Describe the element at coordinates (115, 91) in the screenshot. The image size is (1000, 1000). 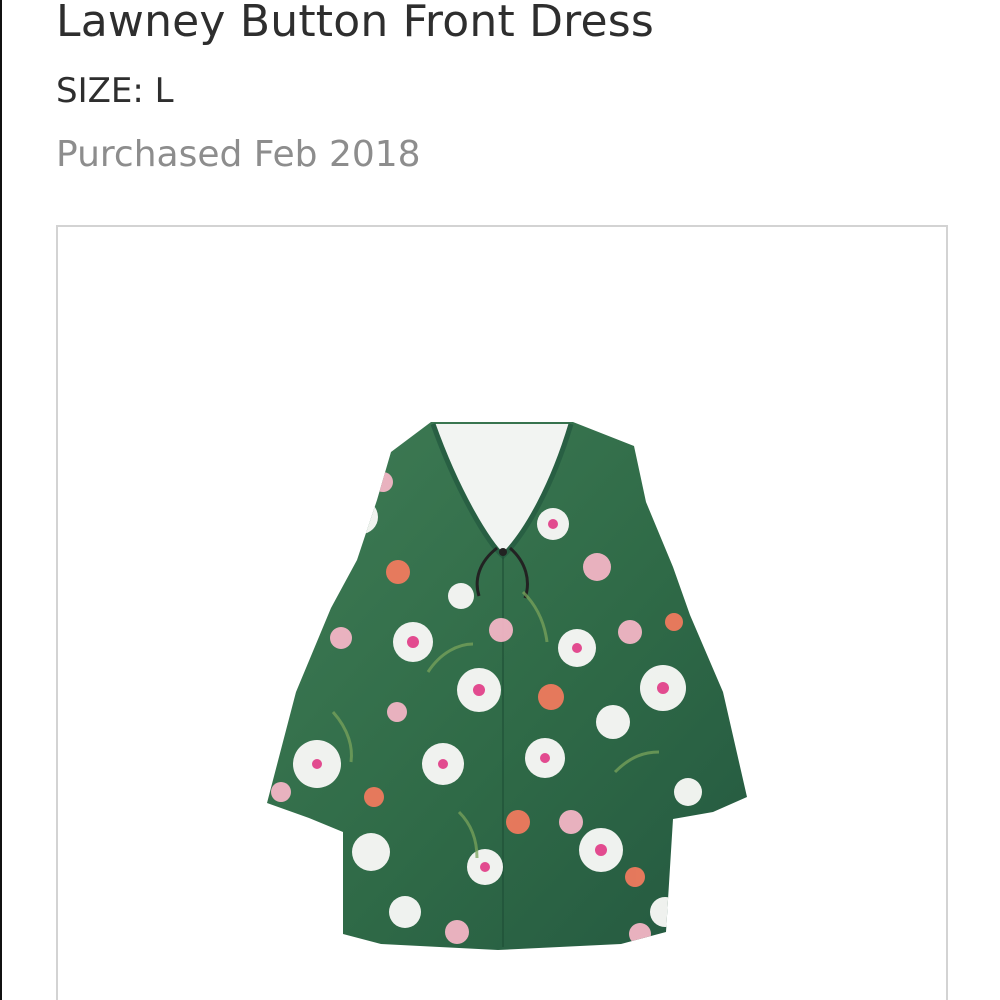
I see `product-size: SIZE: L` at that location.